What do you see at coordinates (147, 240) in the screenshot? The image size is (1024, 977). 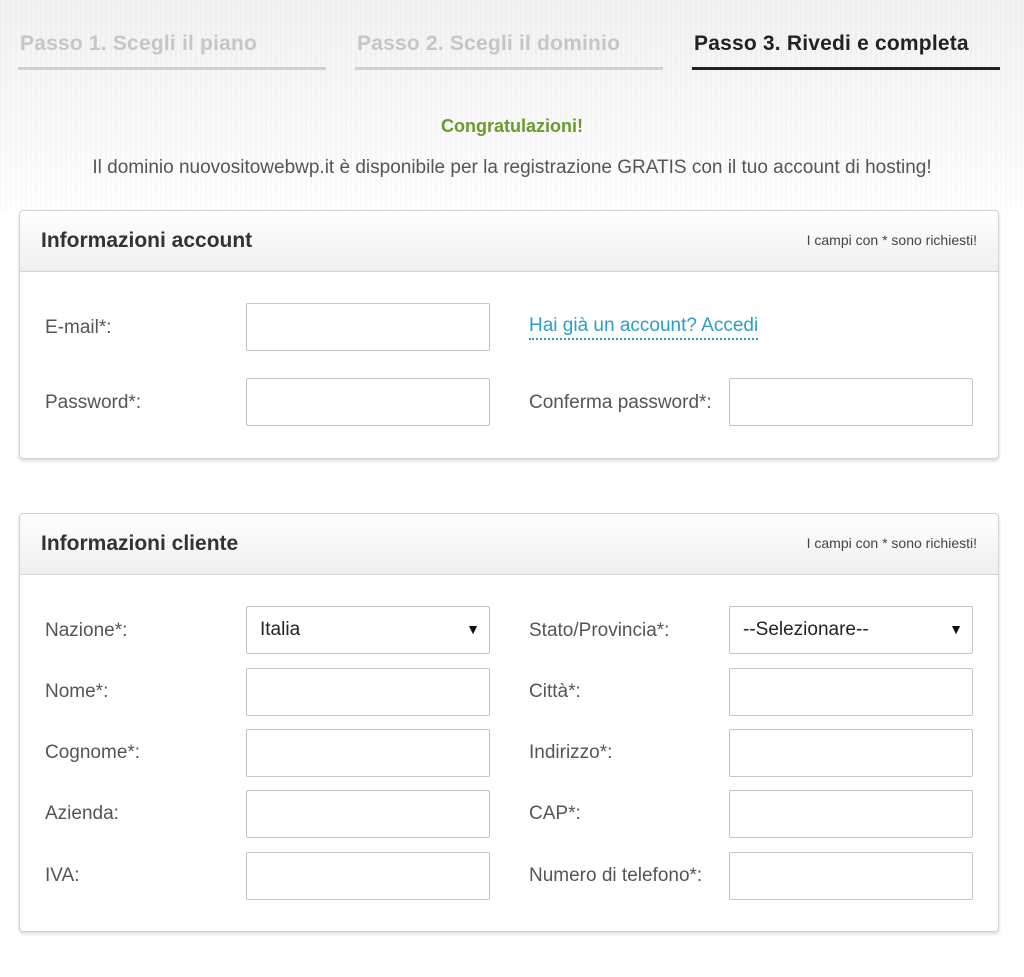 I see `account-panel-title: Informazioni account` at bounding box center [147, 240].